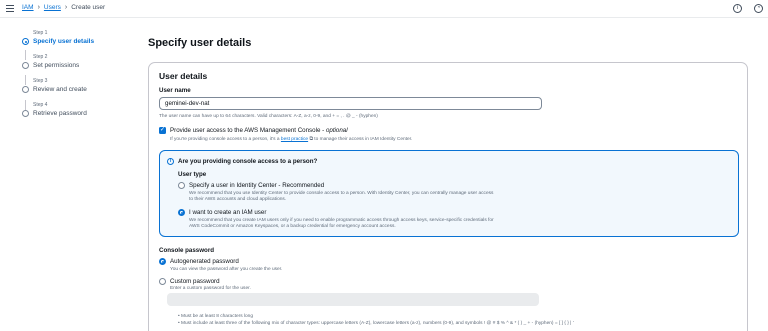 This screenshot has width=768, height=331. I want to click on step-3: Step 3 Review and create, so click(58, 85).